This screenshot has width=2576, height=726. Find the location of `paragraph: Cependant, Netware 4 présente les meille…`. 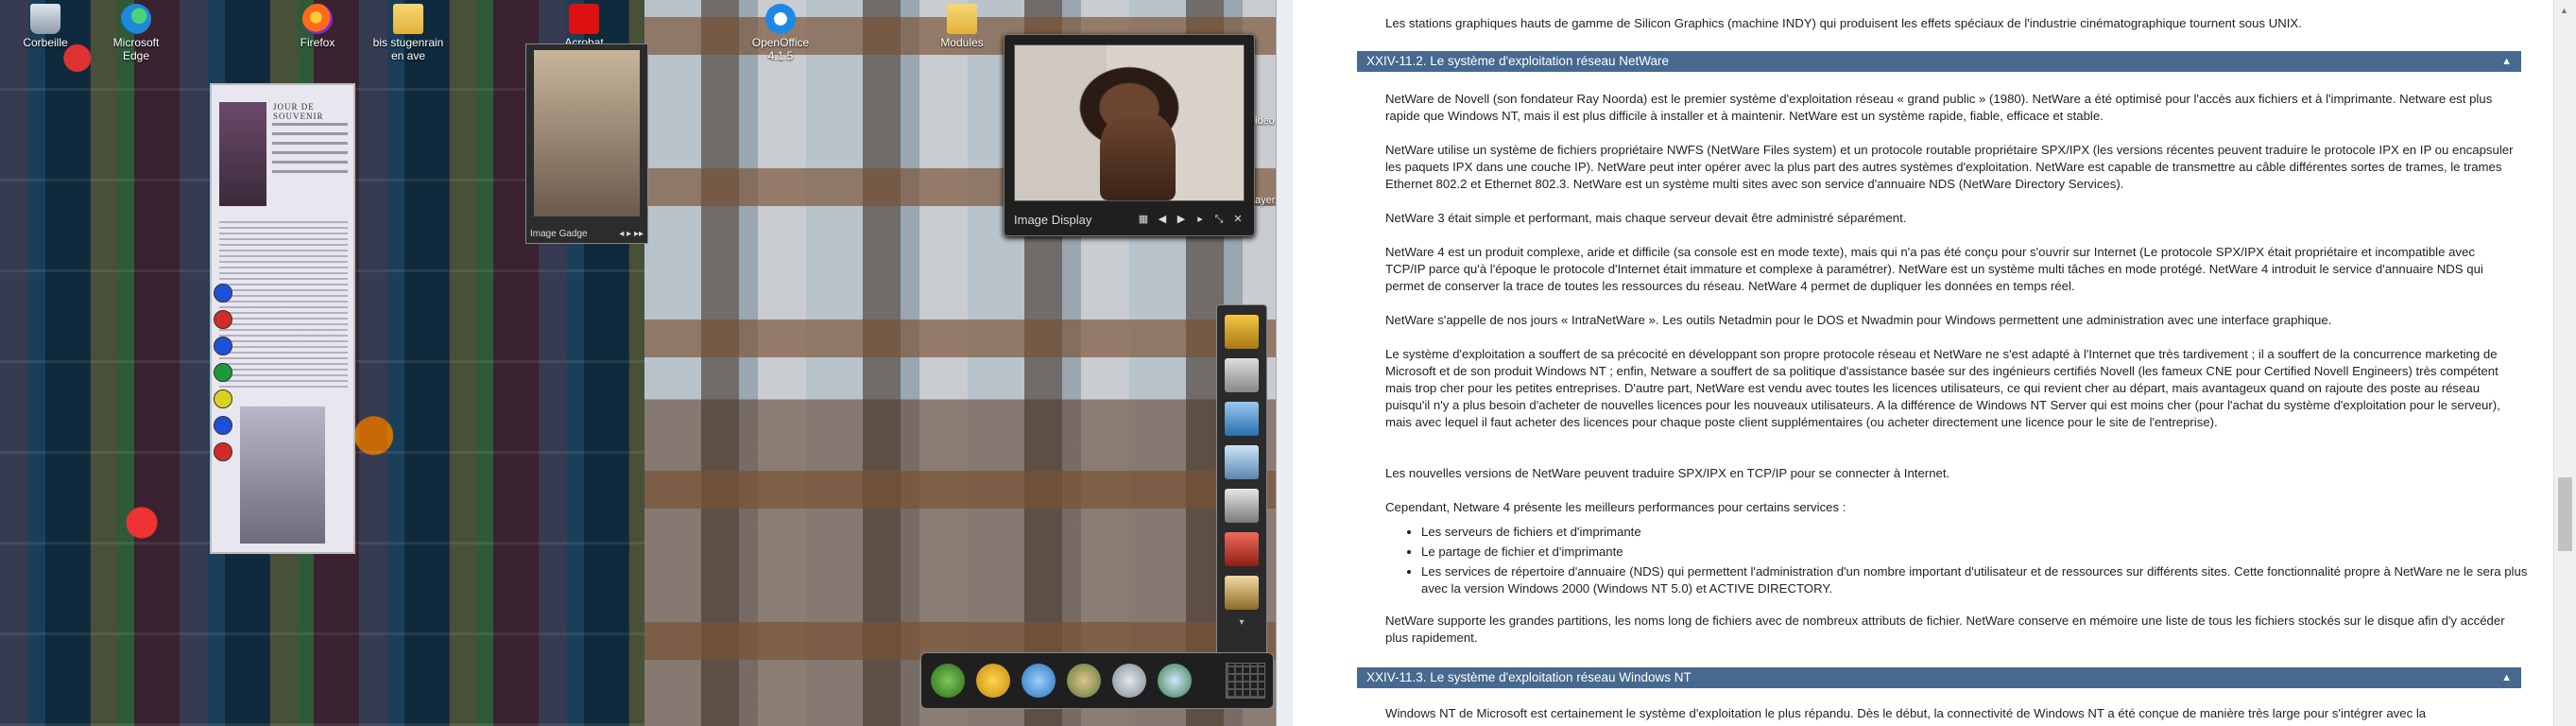

paragraph: Cependant, Netware 4 présente les meille… is located at coordinates (1615, 507).